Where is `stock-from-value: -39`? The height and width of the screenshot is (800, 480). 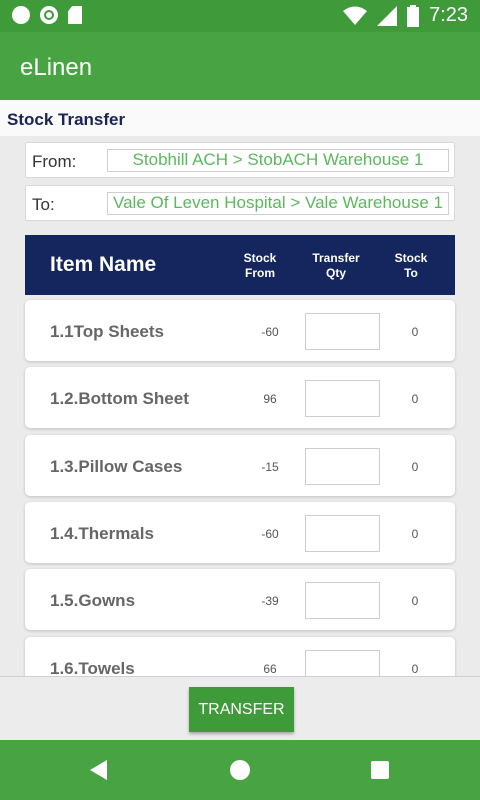
stock-from-value: -39 is located at coordinates (270, 601).